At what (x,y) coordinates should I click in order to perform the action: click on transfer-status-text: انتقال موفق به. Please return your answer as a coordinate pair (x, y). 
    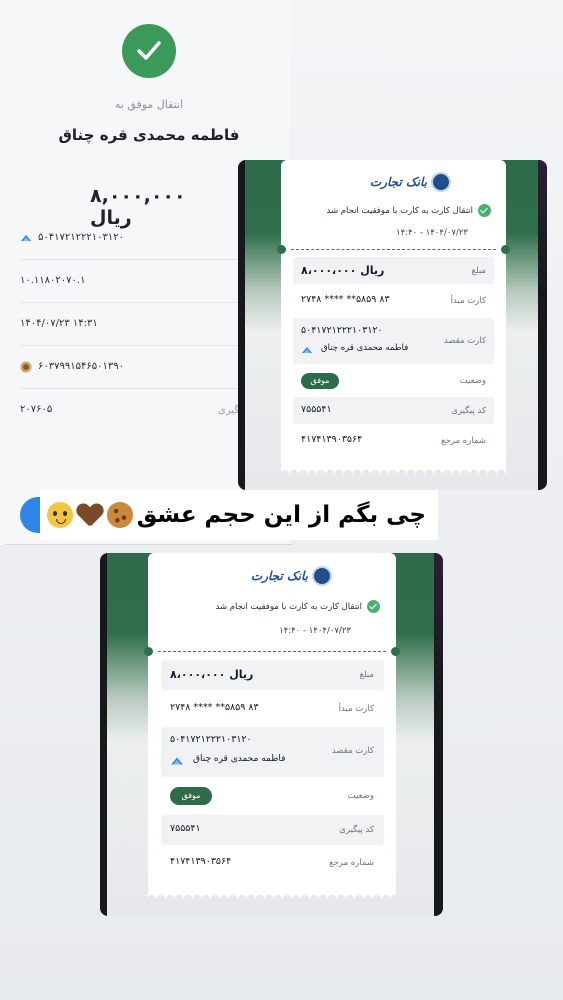
    Looking at the image, I should click on (149, 104).